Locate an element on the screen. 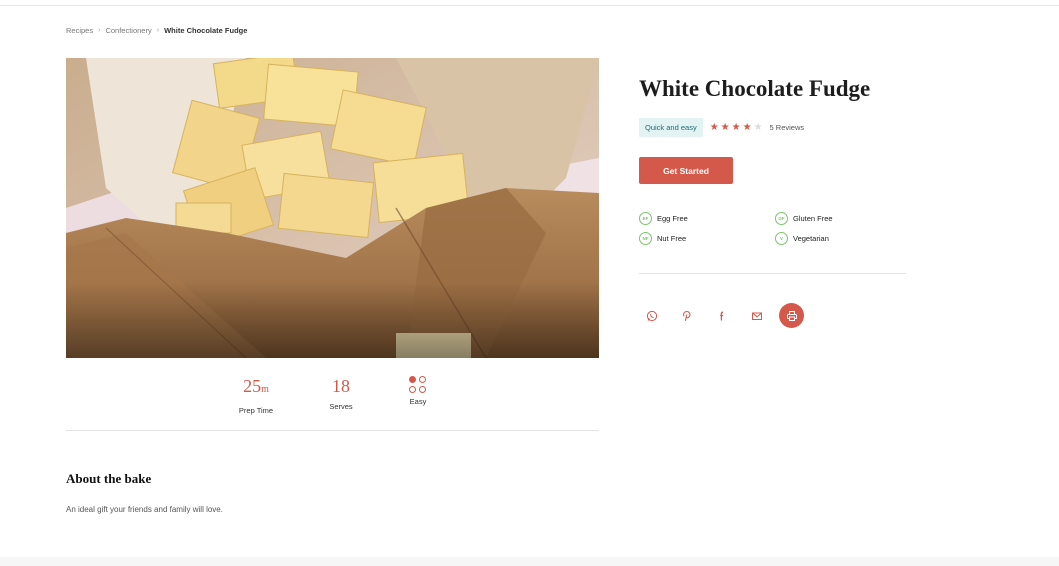  share-pinterest-button is located at coordinates (686, 315).